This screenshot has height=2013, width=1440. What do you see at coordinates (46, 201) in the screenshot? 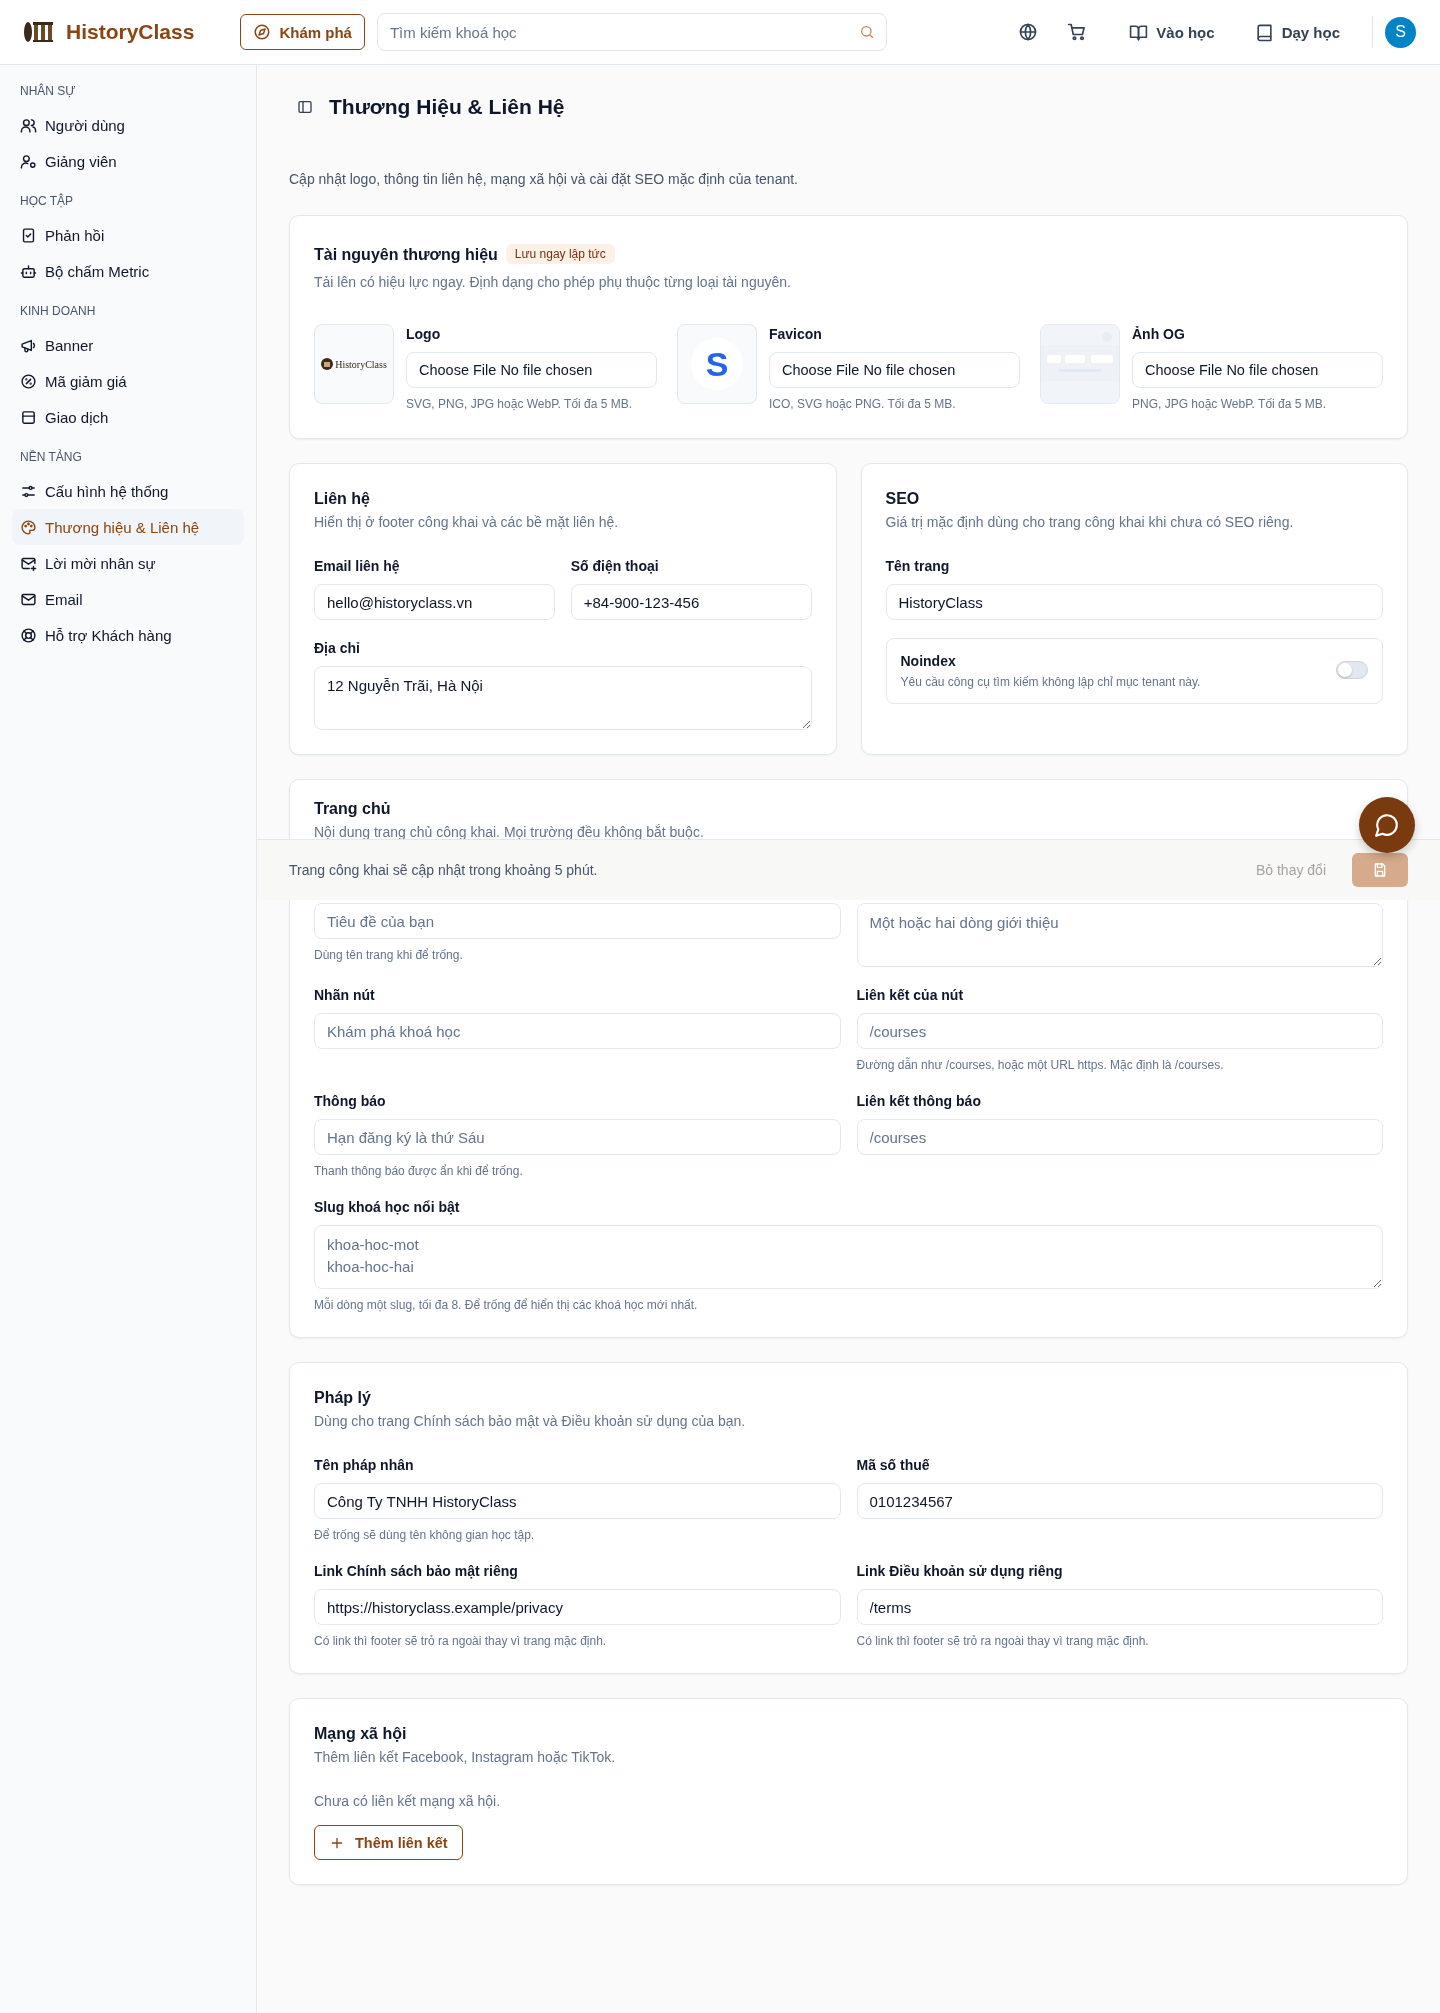
I see `section-heading: HỌC TẬP` at bounding box center [46, 201].